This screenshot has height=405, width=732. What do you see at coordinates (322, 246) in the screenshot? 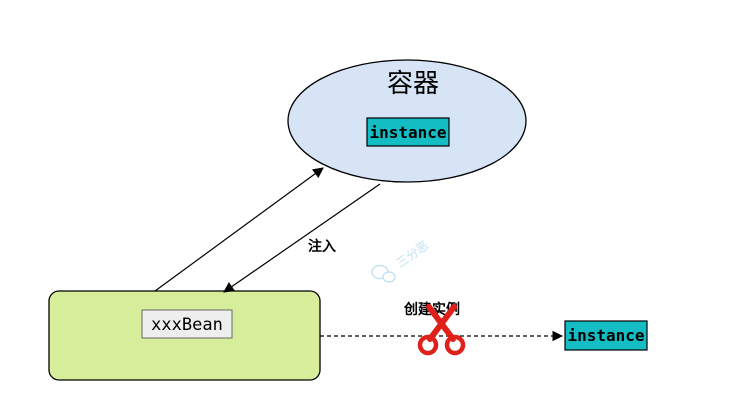
I see `inject-label: 注入` at bounding box center [322, 246].